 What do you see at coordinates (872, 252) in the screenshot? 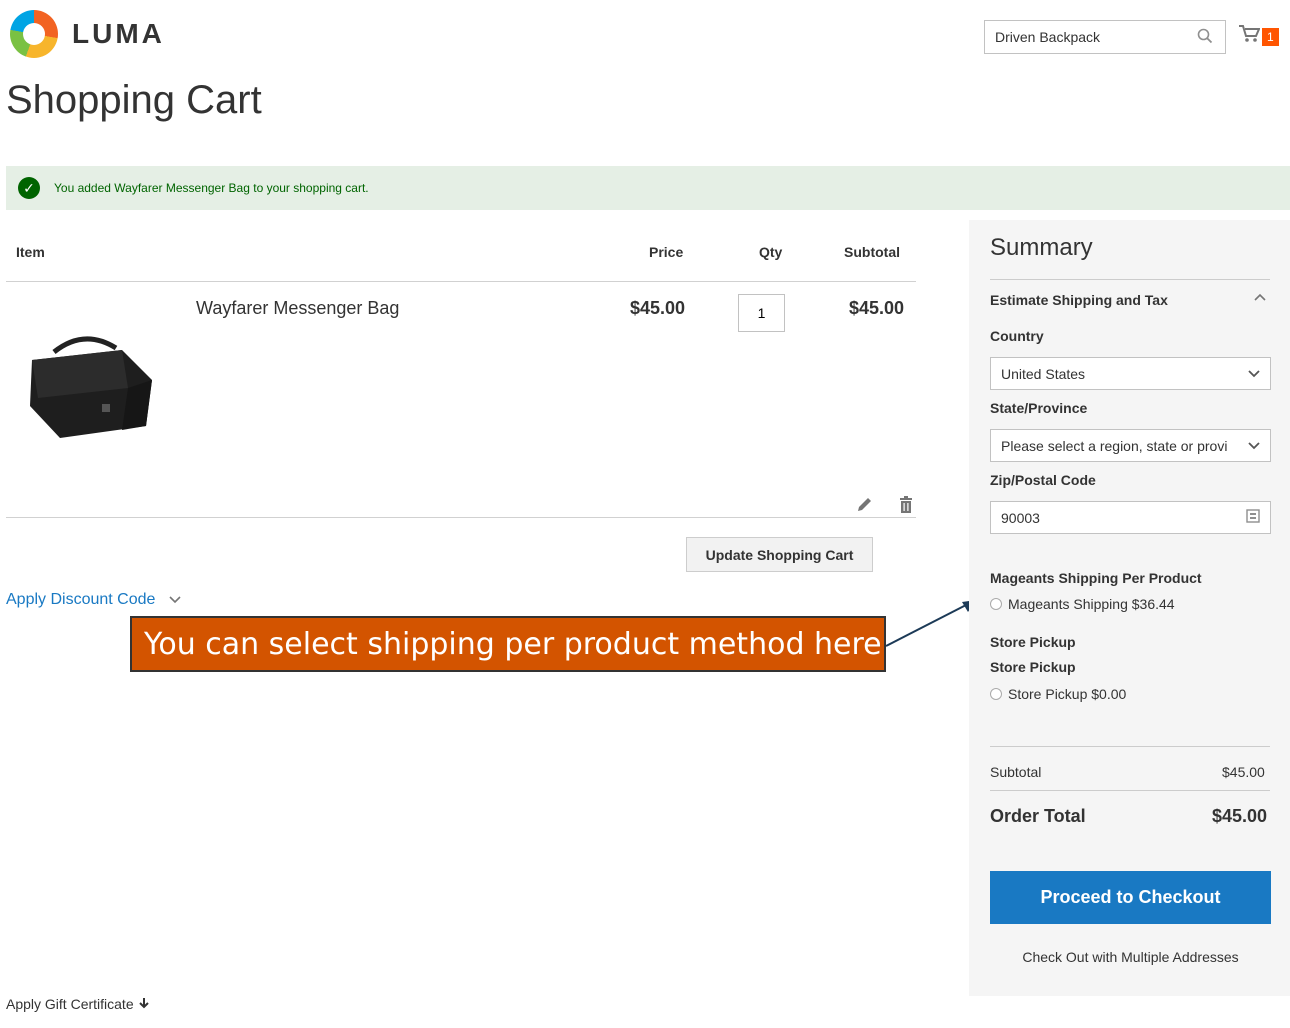
I see `column-header-subtotal: Subtotal` at bounding box center [872, 252].